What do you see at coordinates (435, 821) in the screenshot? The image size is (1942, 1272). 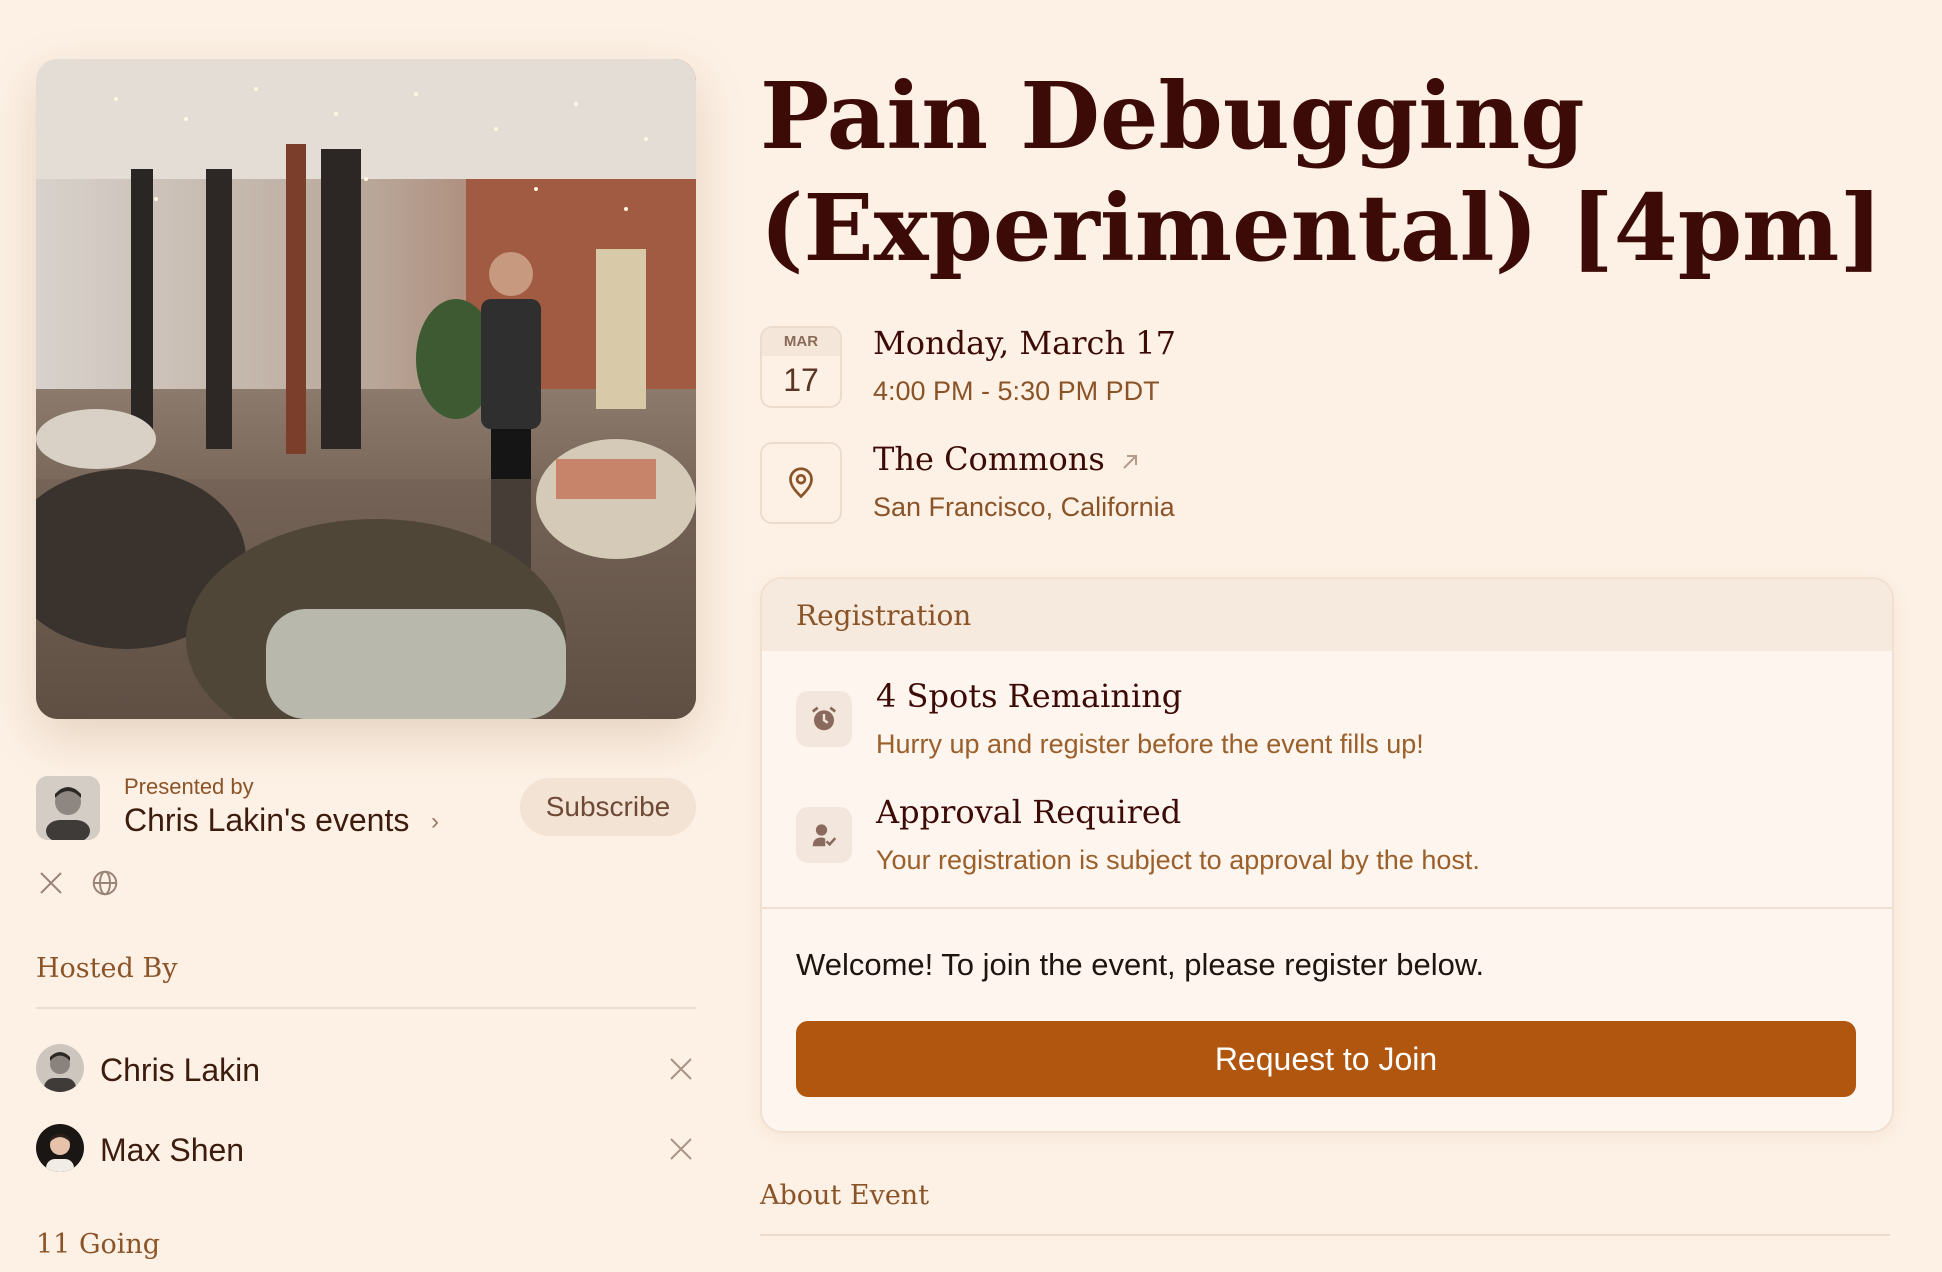 I see `chevron-right-icon: ›` at bounding box center [435, 821].